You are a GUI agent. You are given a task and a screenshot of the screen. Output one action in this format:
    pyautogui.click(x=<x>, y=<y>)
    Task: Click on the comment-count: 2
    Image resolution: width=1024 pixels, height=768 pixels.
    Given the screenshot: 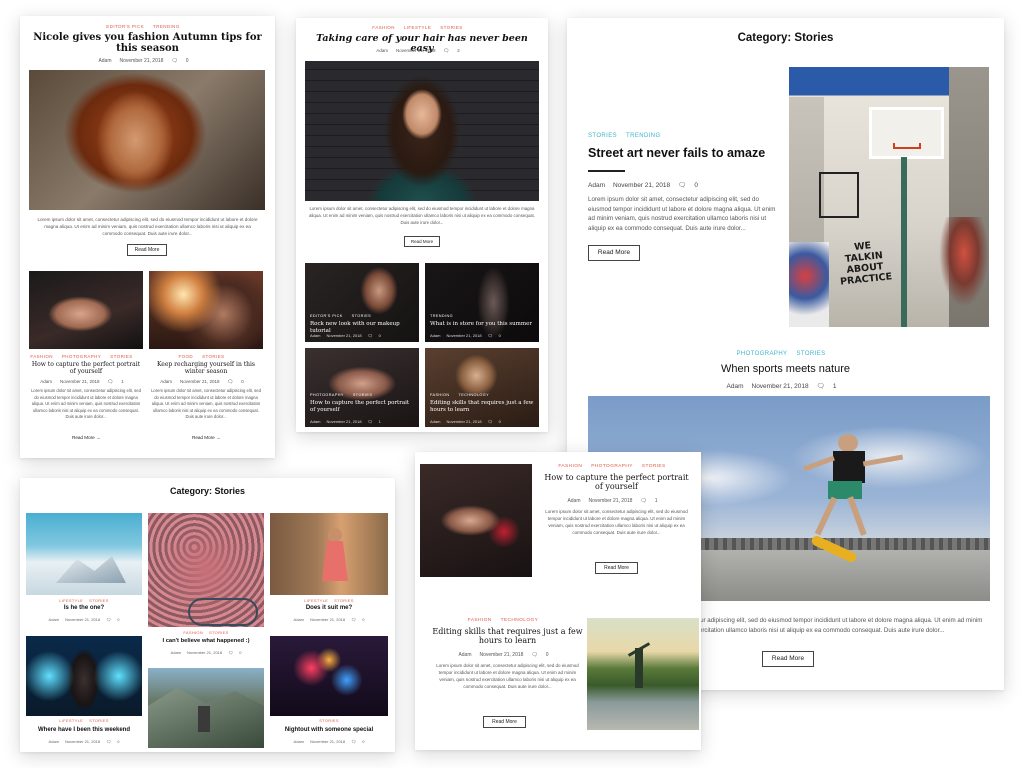 What is the action you would take?
    pyautogui.click(x=458, y=50)
    